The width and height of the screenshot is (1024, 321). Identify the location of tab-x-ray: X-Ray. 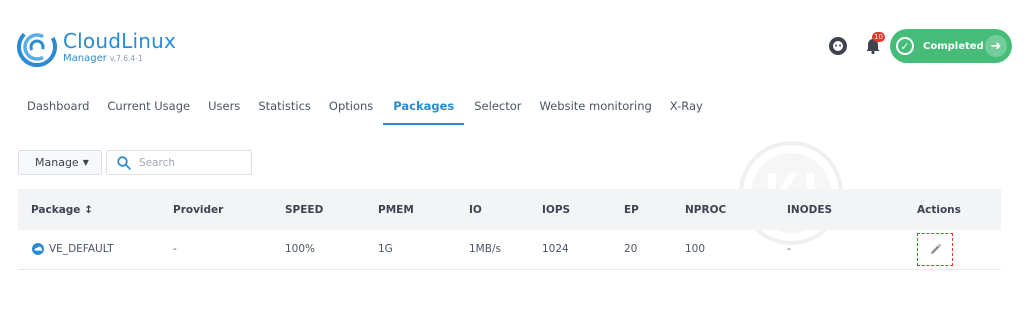
(686, 112).